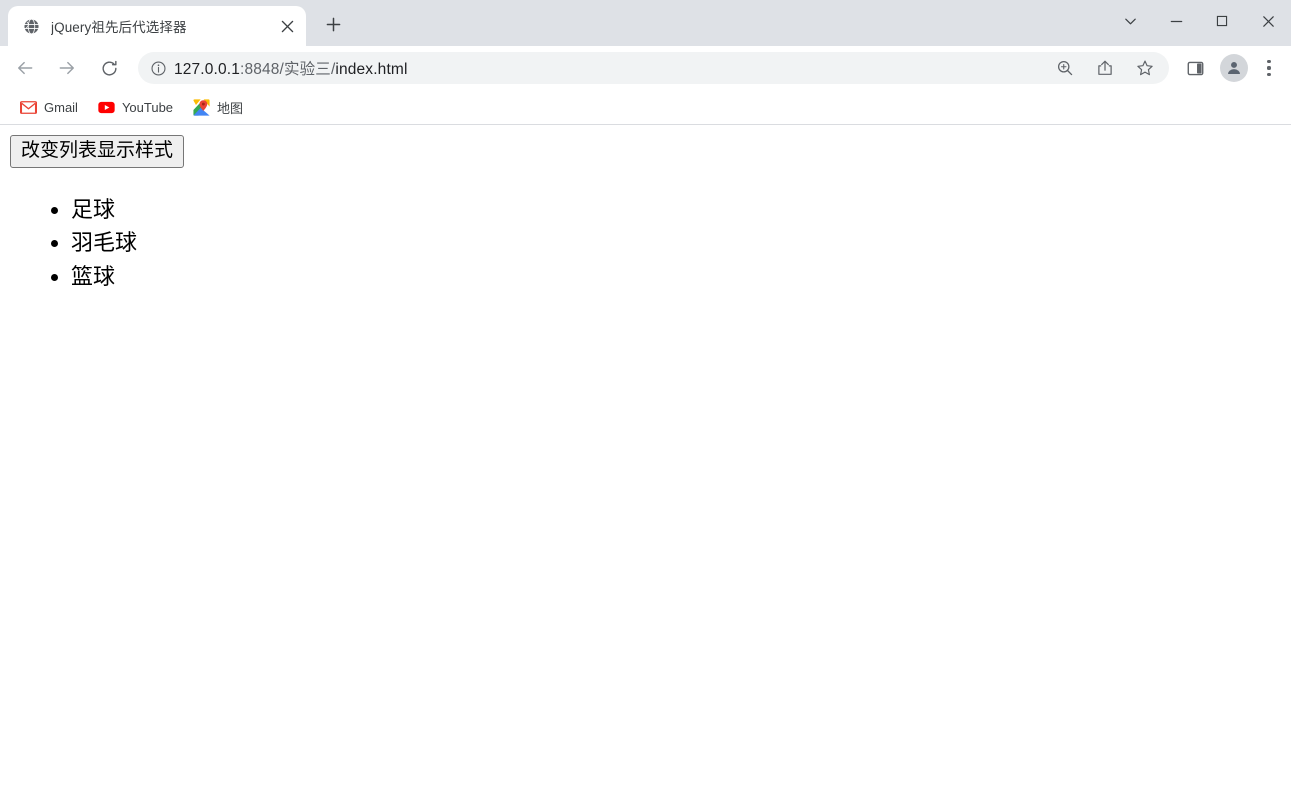 The height and width of the screenshot is (797, 1291). I want to click on maximize-icon, so click(1222, 21).